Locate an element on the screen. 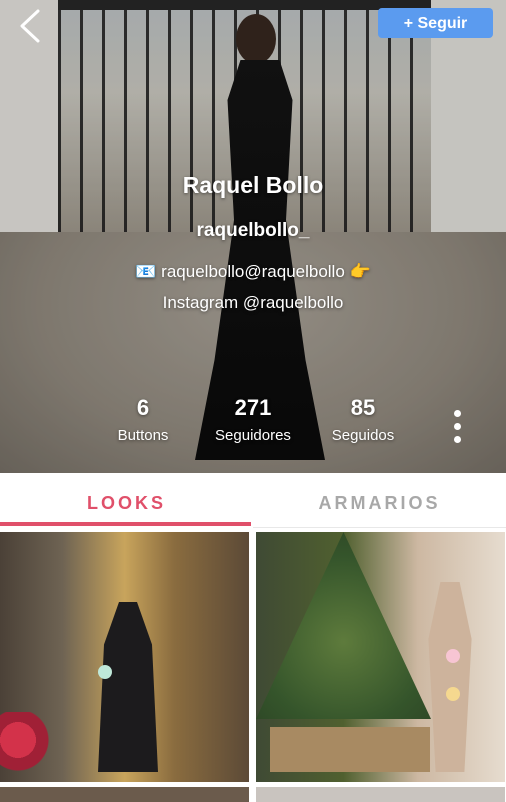 The image size is (506, 802). more-vertical-icon is located at coordinates (457, 426).